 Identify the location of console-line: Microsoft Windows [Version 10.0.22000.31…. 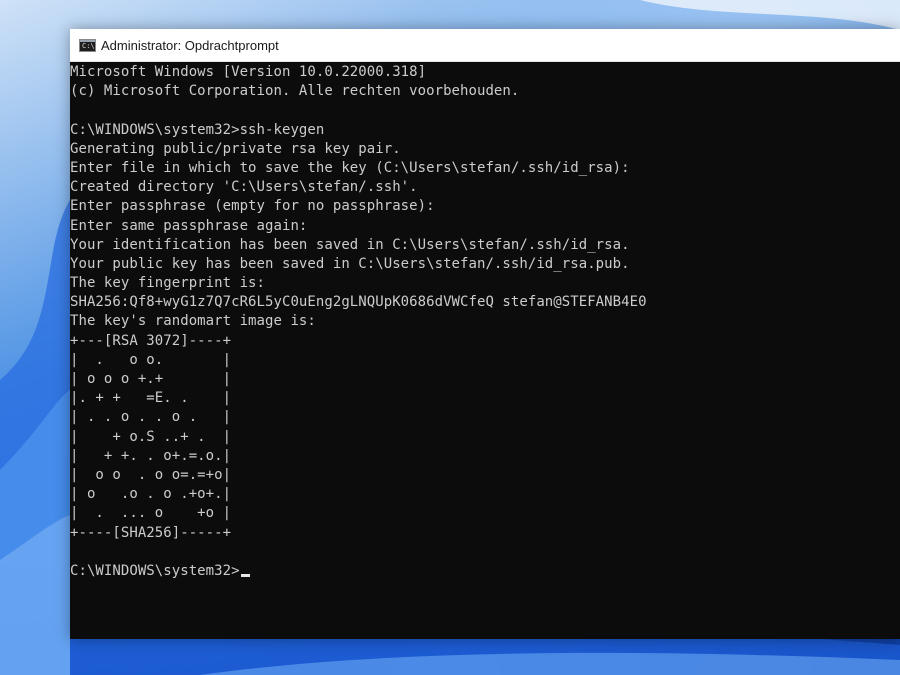
(248, 72).